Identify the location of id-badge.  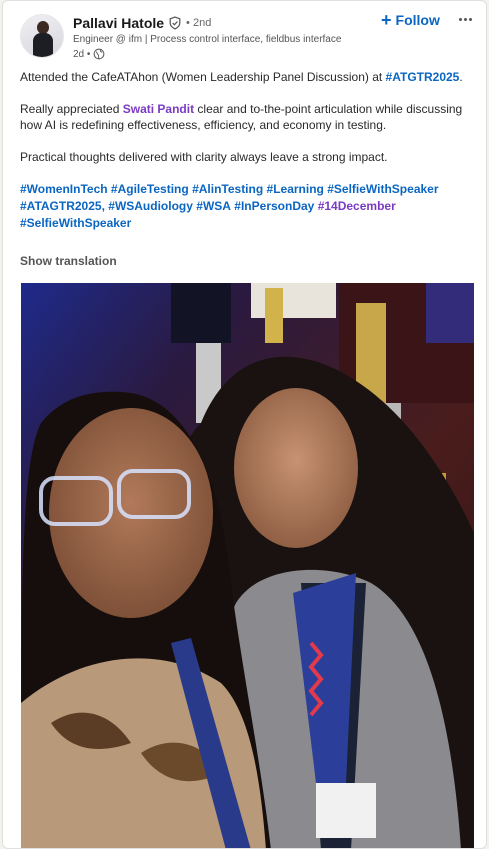
(346, 810).